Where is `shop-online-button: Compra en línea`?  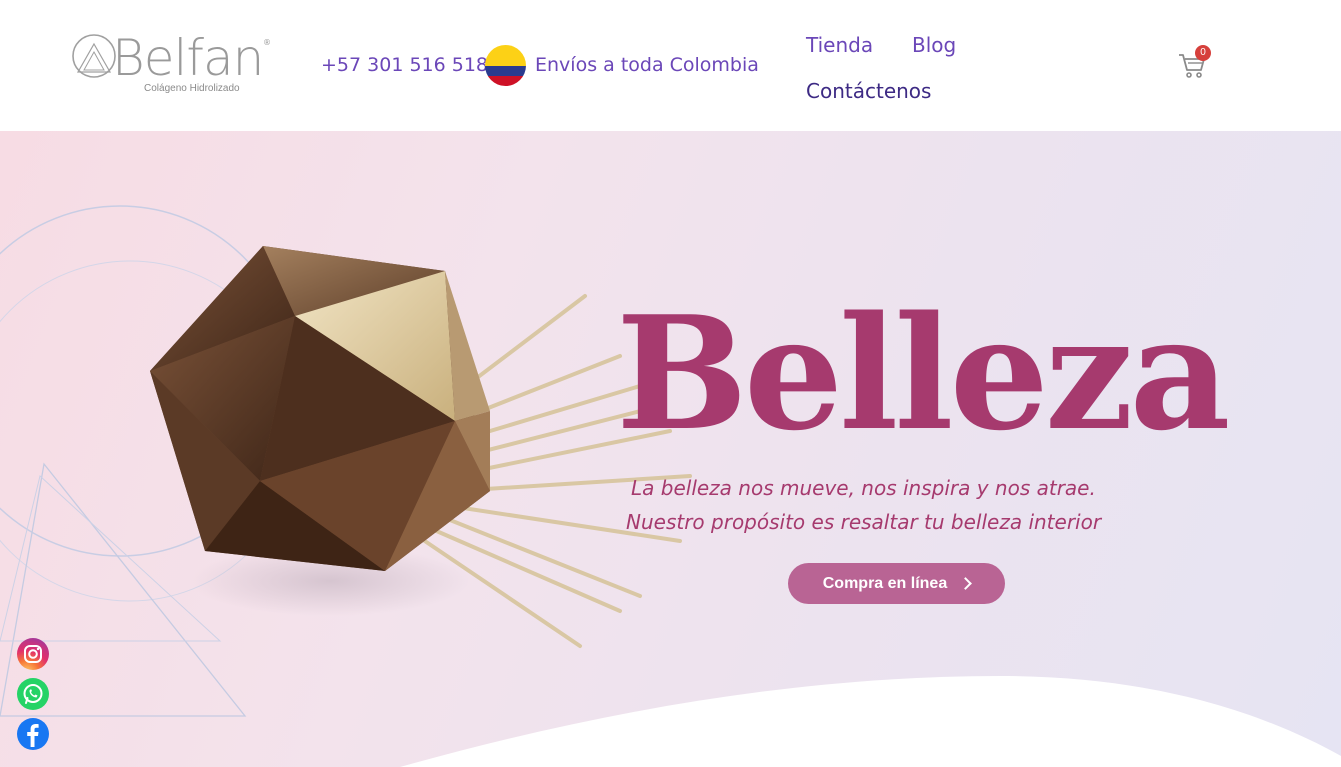 shop-online-button: Compra en línea is located at coordinates (896, 583).